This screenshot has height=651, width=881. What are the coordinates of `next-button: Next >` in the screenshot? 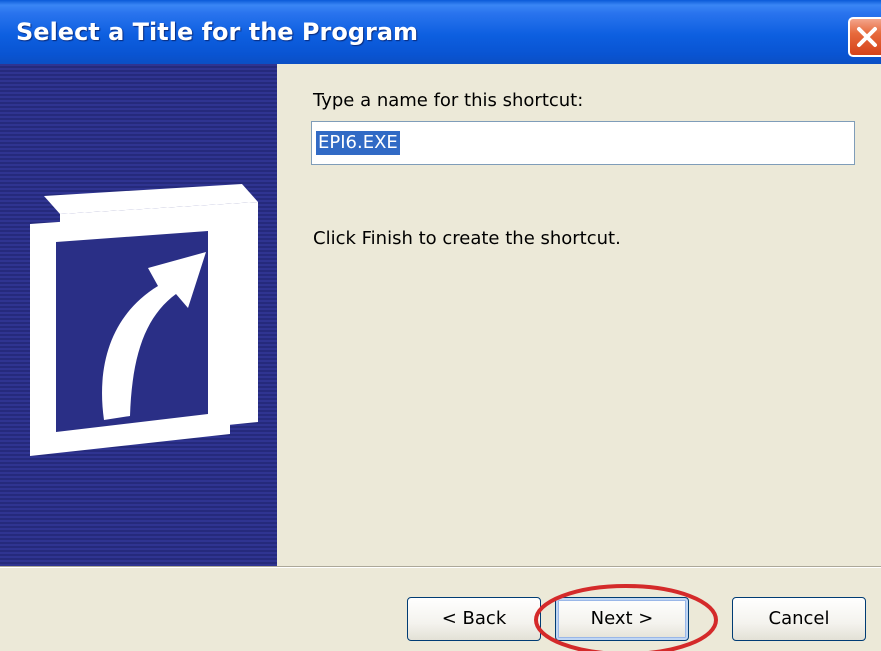 It's located at (622, 619).